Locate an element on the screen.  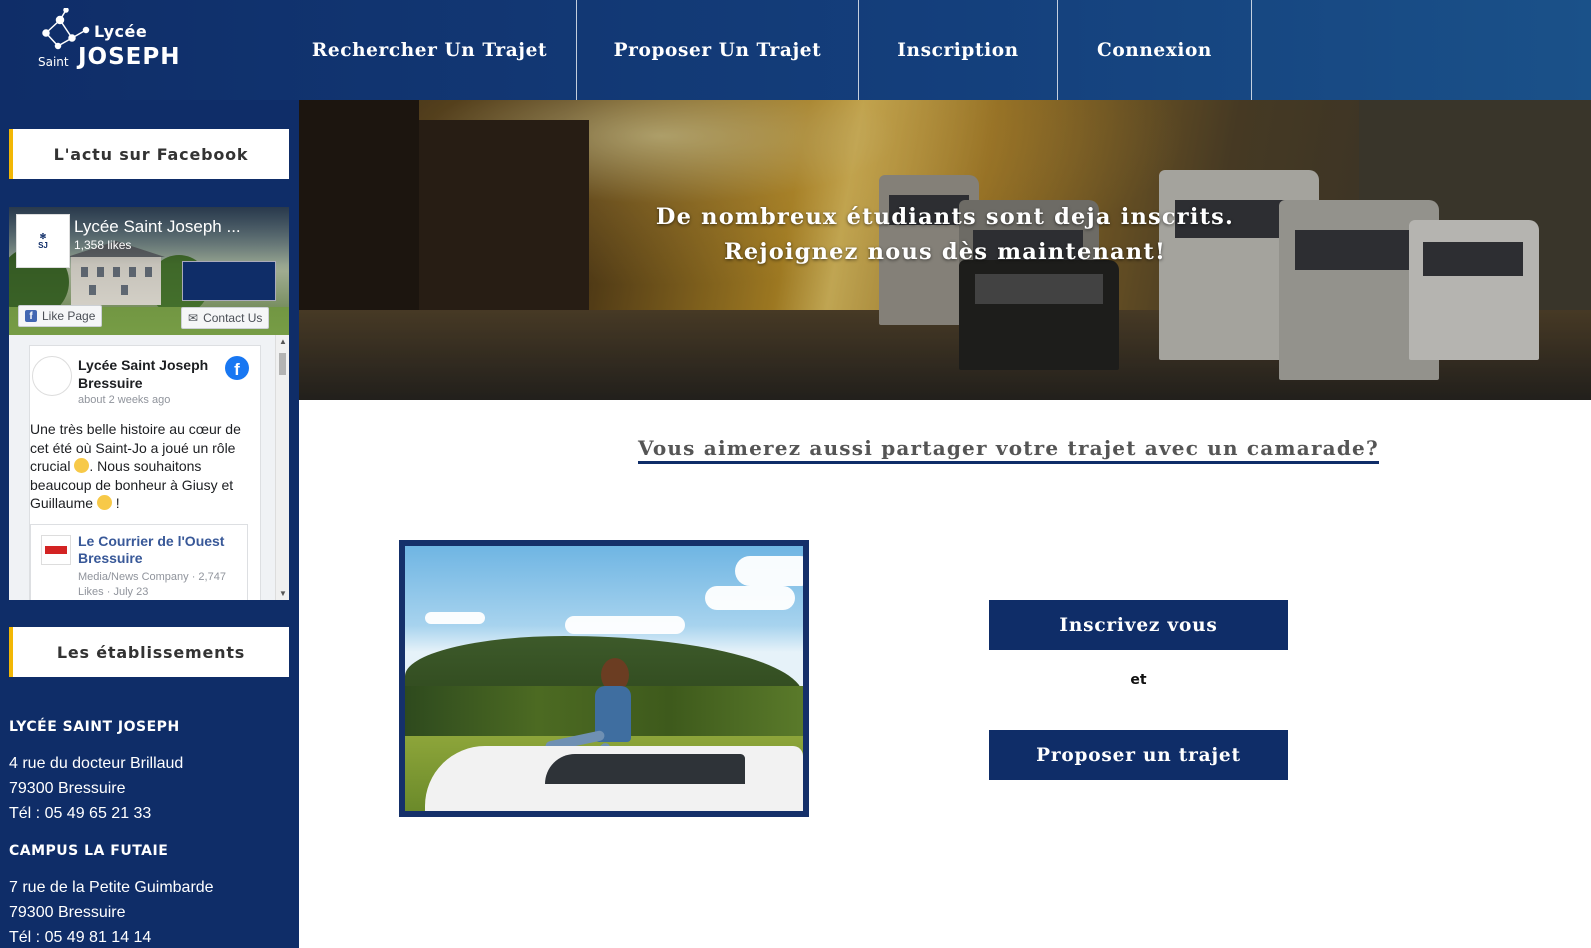
facebook-heading: L'actu sur Facebook is located at coordinates (149, 154).